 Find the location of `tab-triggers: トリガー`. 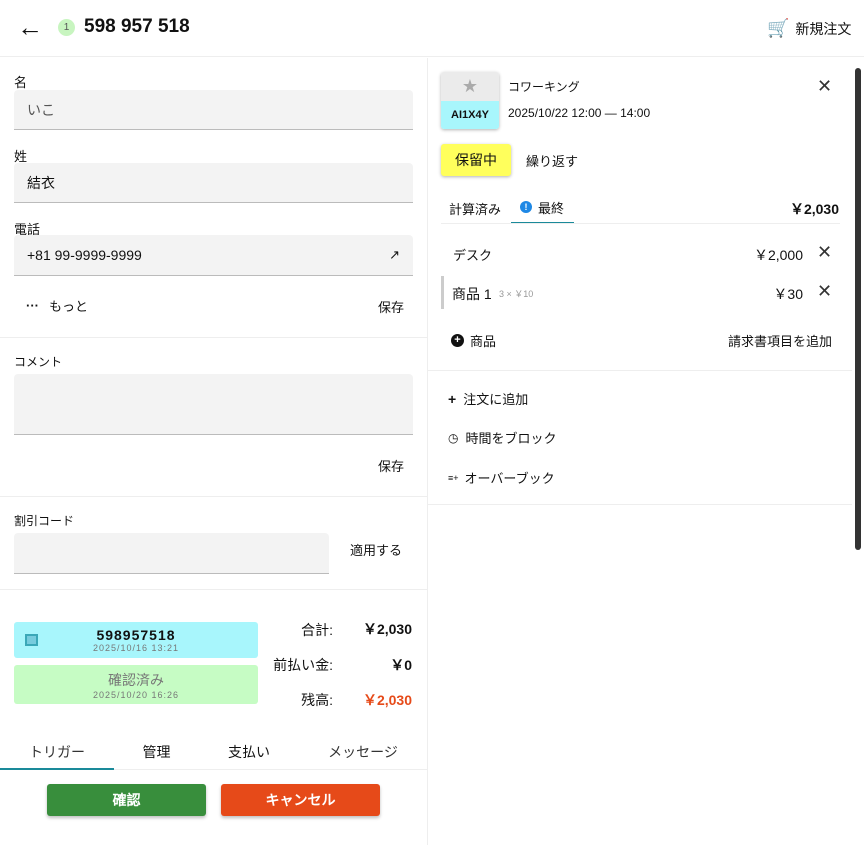

tab-triggers: トリガー is located at coordinates (57, 756).